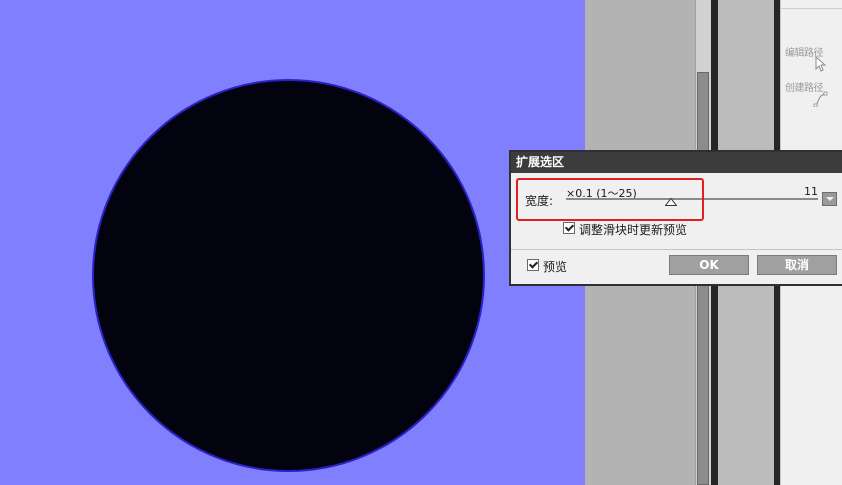  Describe the element at coordinates (539, 201) in the screenshot. I see `width-label: 宽度:` at that location.